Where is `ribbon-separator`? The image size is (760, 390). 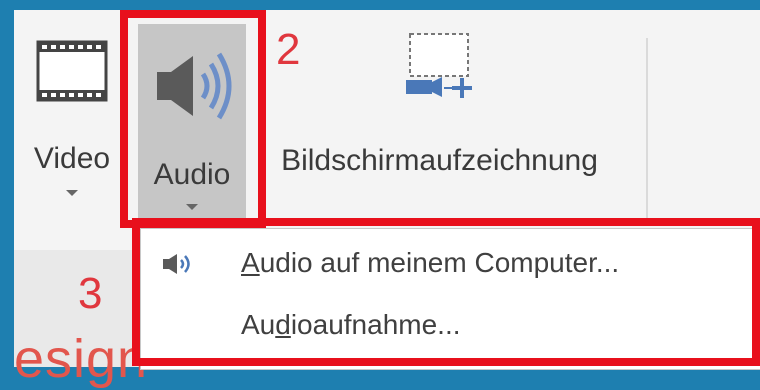
ribbon-separator is located at coordinates (647, 128).